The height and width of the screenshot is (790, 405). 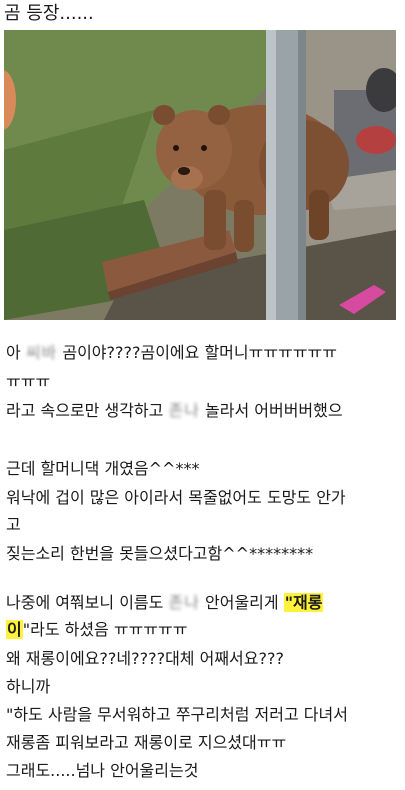 I want to click on text-line-9: 이"라도 하셨음 ㅠㅠㅠㅠㅠ, so click(x=96, y=630).